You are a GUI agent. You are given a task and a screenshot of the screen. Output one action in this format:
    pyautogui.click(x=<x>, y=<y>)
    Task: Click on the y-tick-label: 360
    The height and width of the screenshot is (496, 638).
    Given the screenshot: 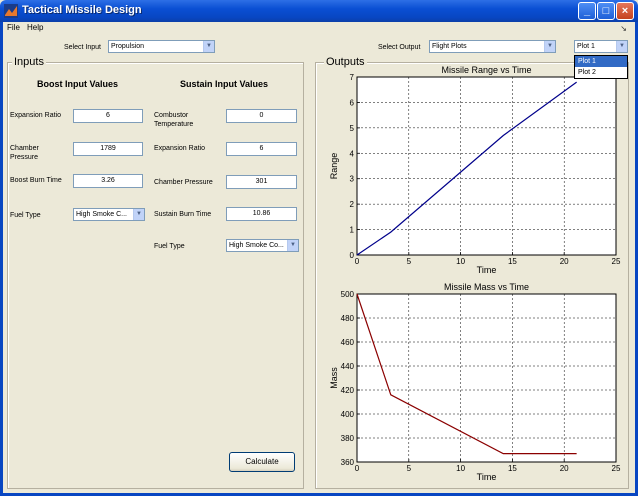 What is the action you would take?
    pyautogui.click(x=348, y=462)
    